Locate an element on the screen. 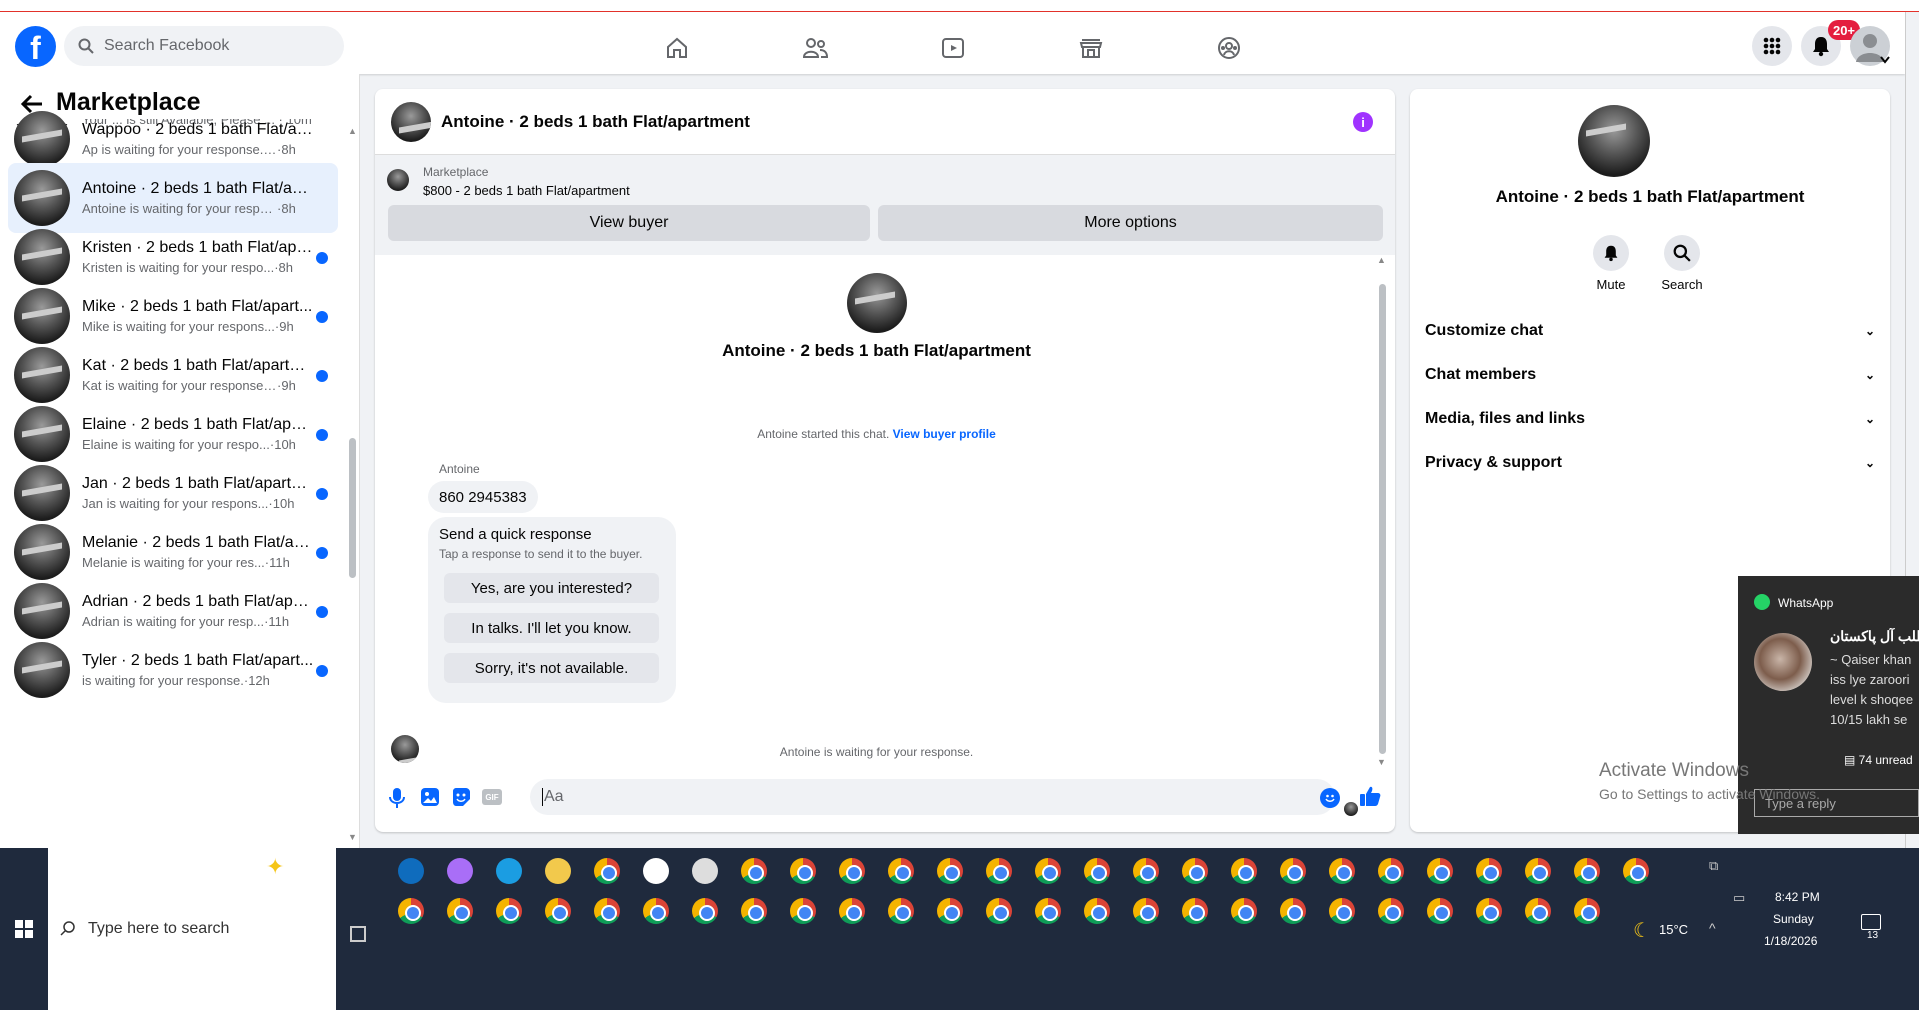 The height and width of the screenshot is (1010, 1919). menu-grid-button is located at coordinates (1772, 46).